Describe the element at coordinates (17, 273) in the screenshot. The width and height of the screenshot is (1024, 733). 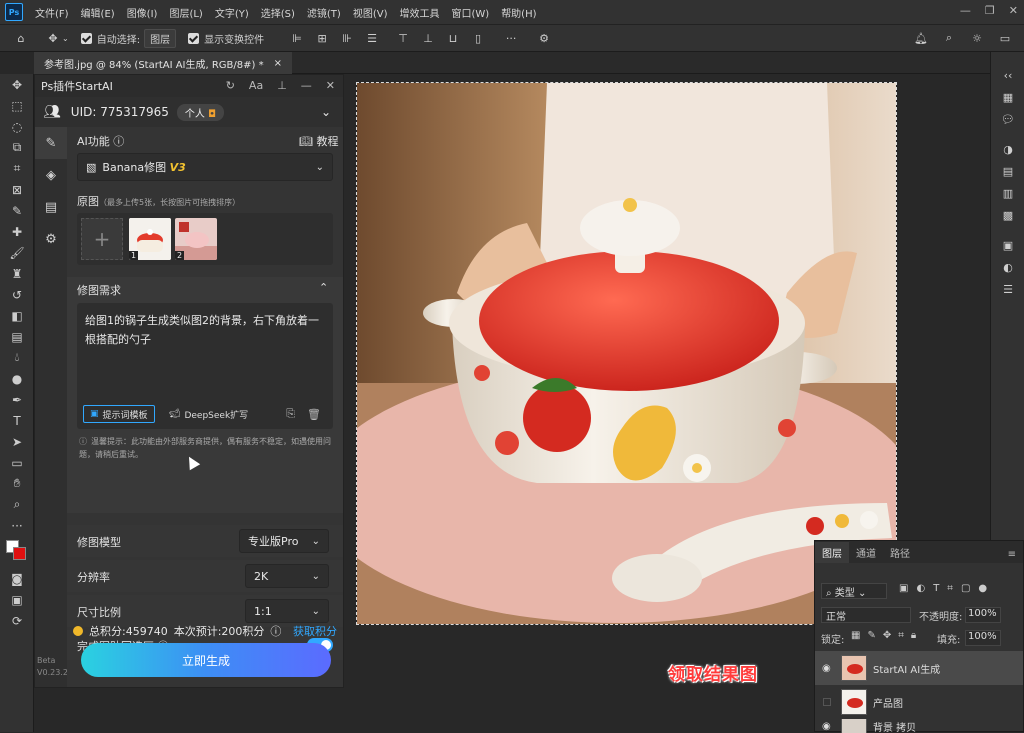
I see `stamp-tool-icon: ♜` at that location.